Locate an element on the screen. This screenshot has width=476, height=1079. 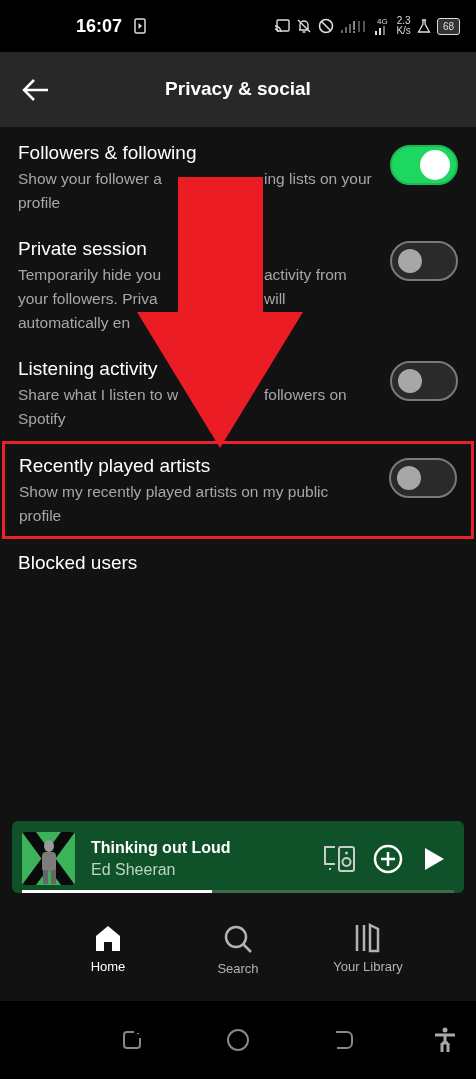
play-icon is located at coordinates (434, 858).